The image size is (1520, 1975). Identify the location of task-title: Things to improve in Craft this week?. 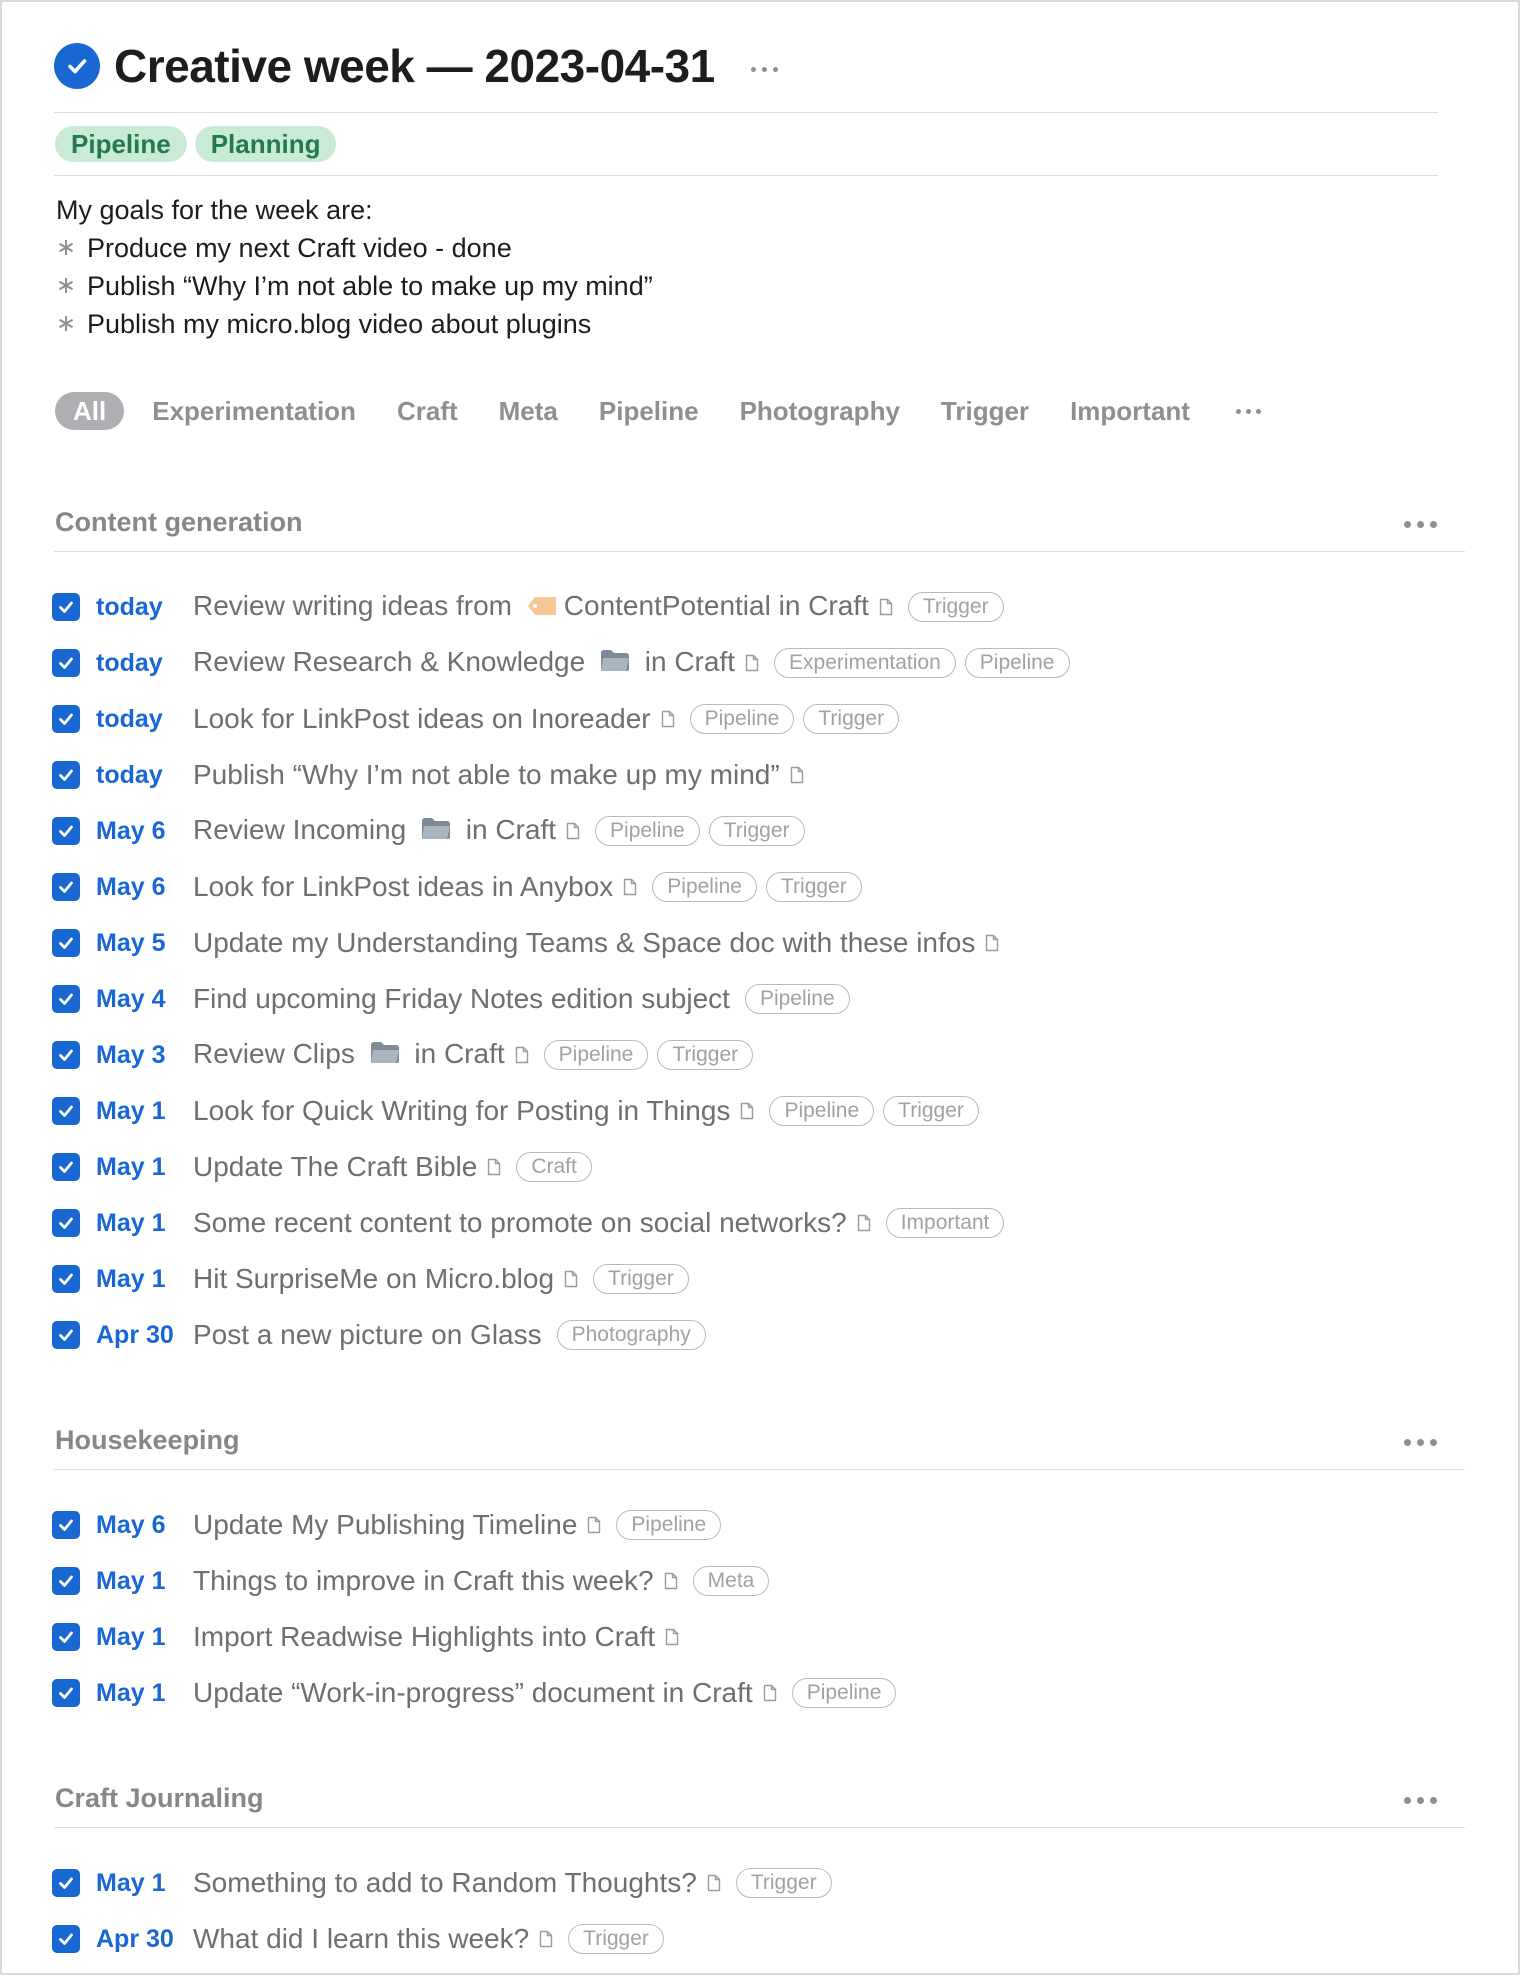
(423, 1581).